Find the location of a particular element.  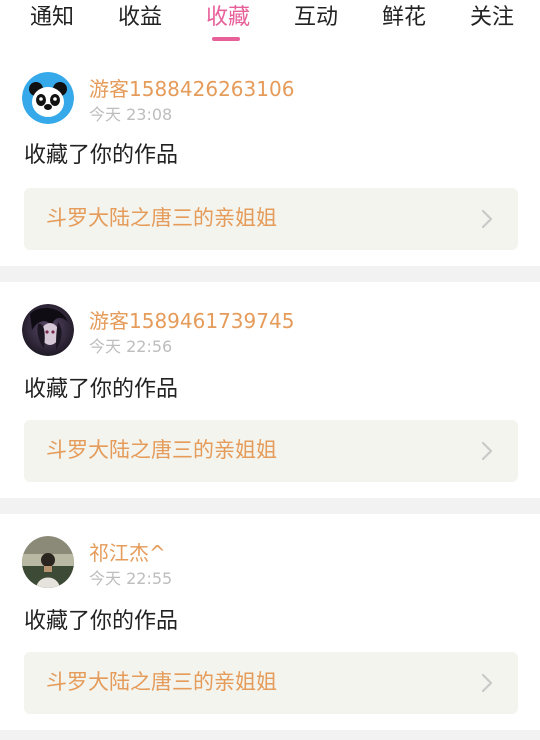

timestamp: 今天 23:08 is located at coordinates (131, 114).